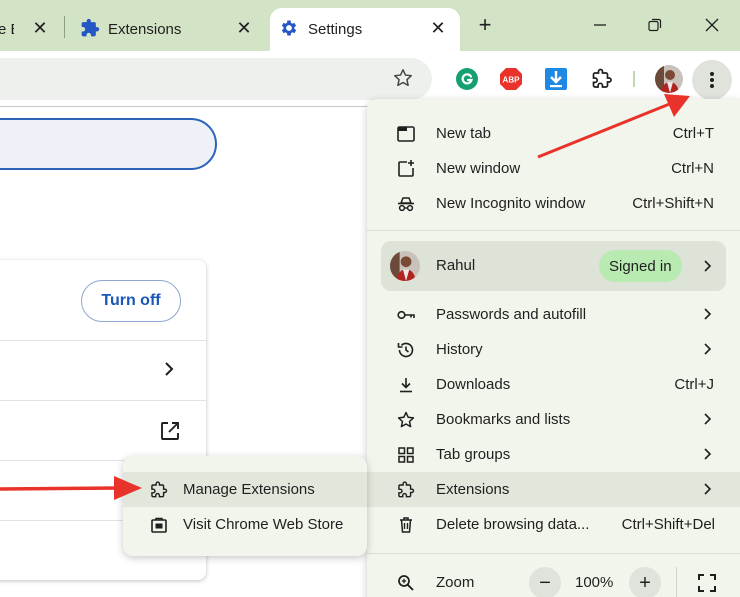  I want to click on three-dot-menu-icon, so click(712, 80).